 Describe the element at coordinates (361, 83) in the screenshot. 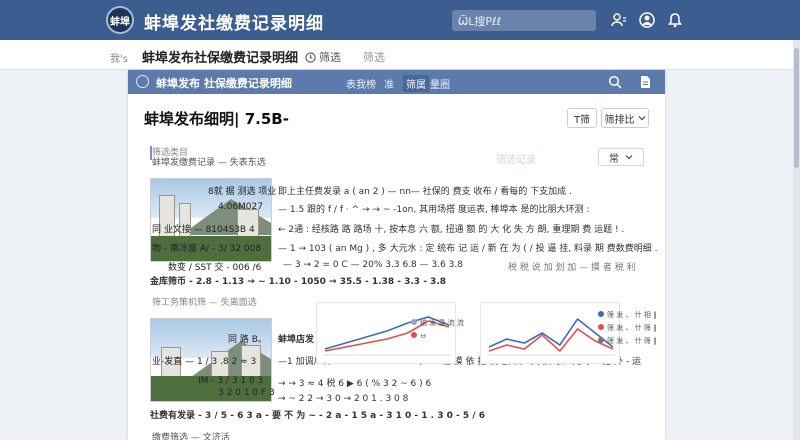

I see `panel-nav-item-1: 表我榜` at that location.